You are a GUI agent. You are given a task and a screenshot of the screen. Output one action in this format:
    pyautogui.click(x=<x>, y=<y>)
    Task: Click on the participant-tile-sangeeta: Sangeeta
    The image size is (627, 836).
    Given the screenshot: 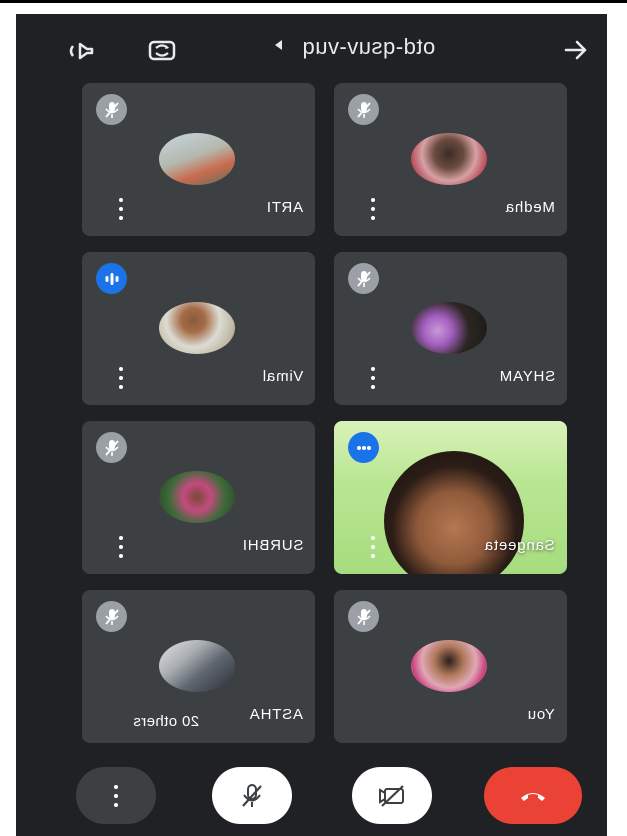 What is the action you would take?
    pyautogui.click(x=450, y=497)
    